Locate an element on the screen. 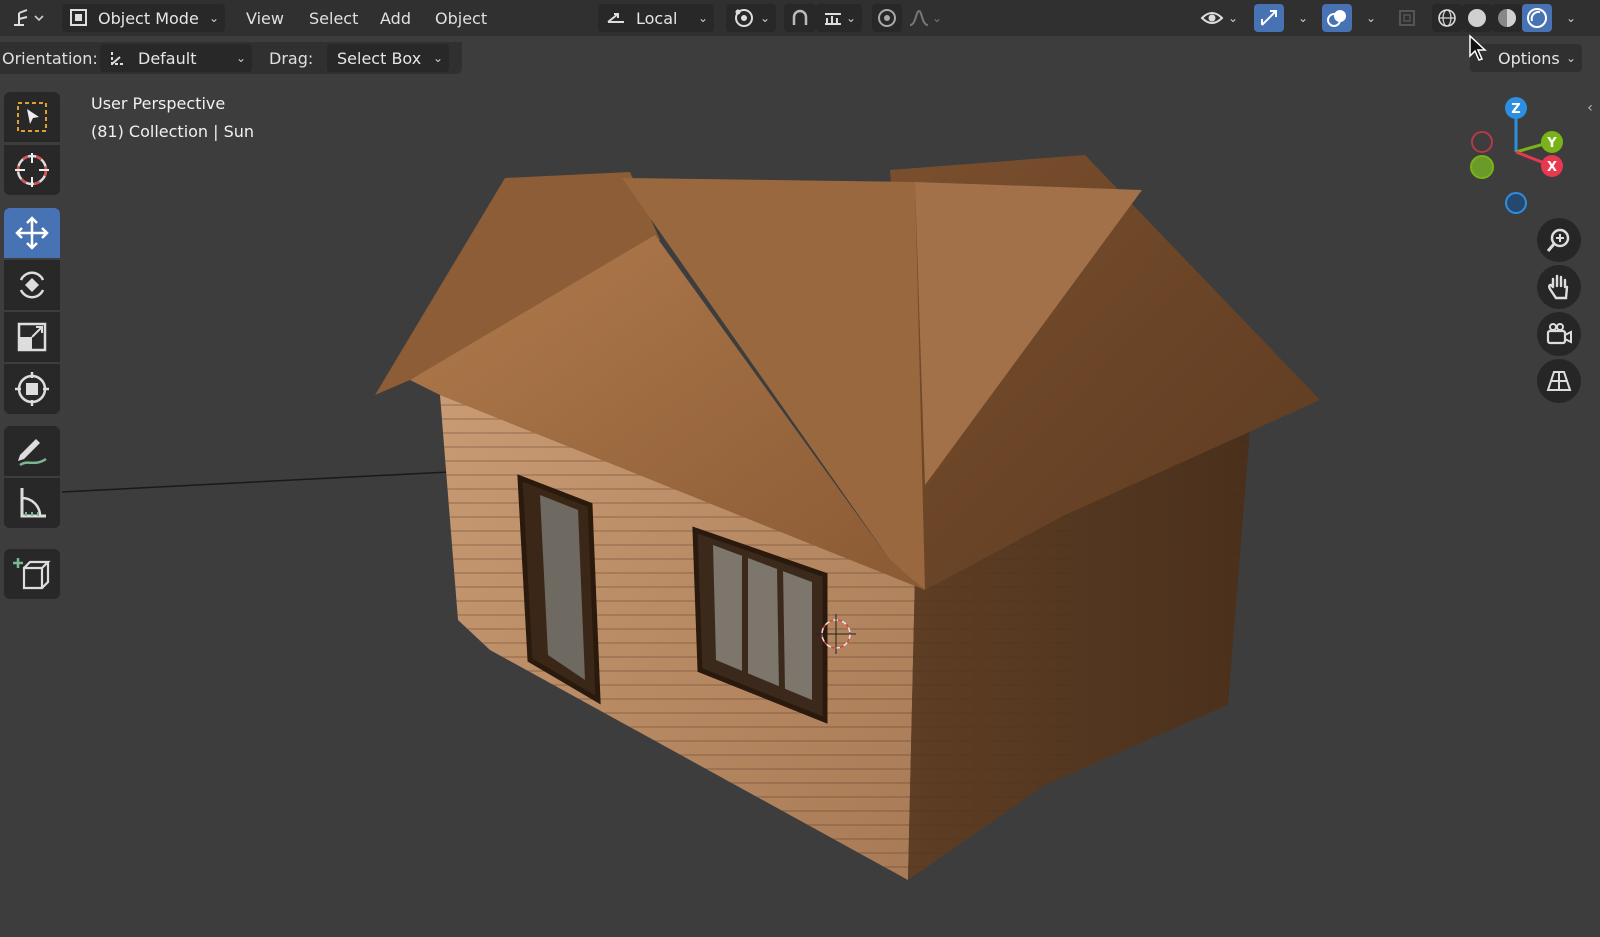 This screenshot has height=937, width=1600. sidebar-toggle: ‹ is located at coordinates (1590, 110).